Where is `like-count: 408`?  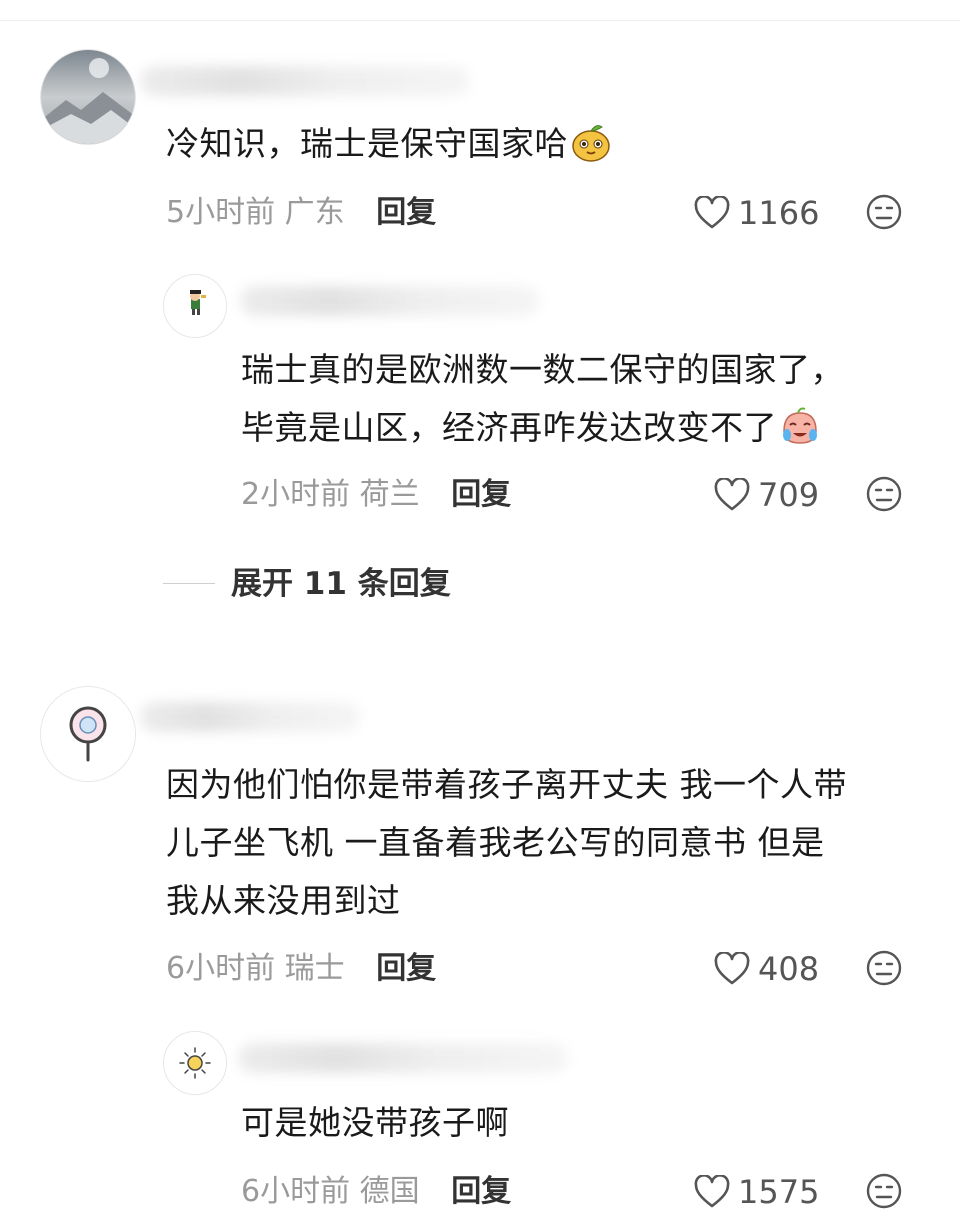
like-count: 408 is located at coordinates (789, 969).